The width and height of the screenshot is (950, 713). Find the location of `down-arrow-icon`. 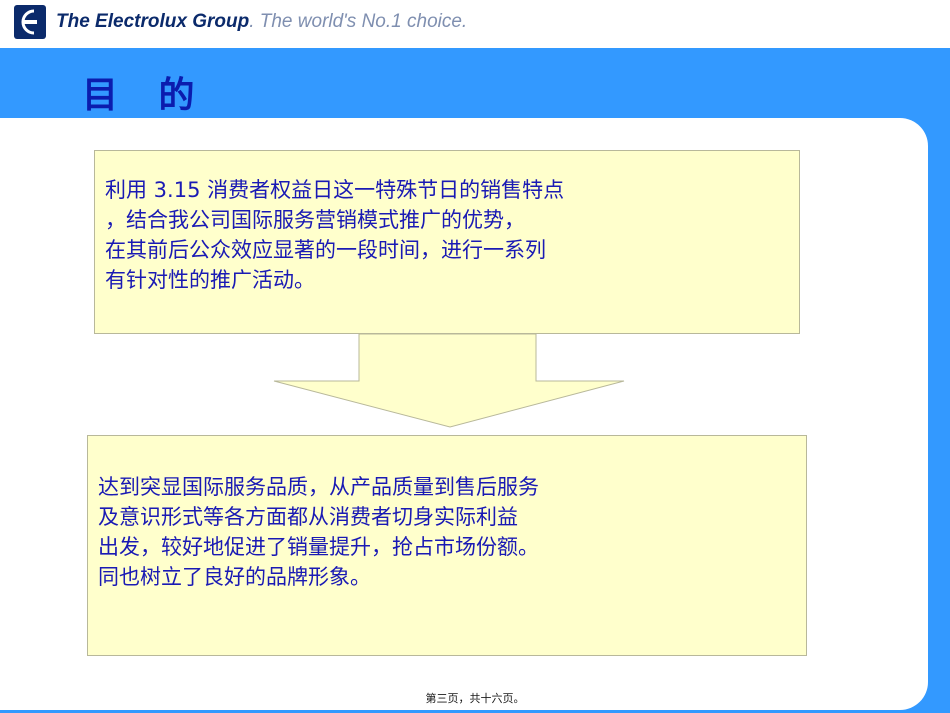

down-arrow-icon is located at coordinates (449, 380).